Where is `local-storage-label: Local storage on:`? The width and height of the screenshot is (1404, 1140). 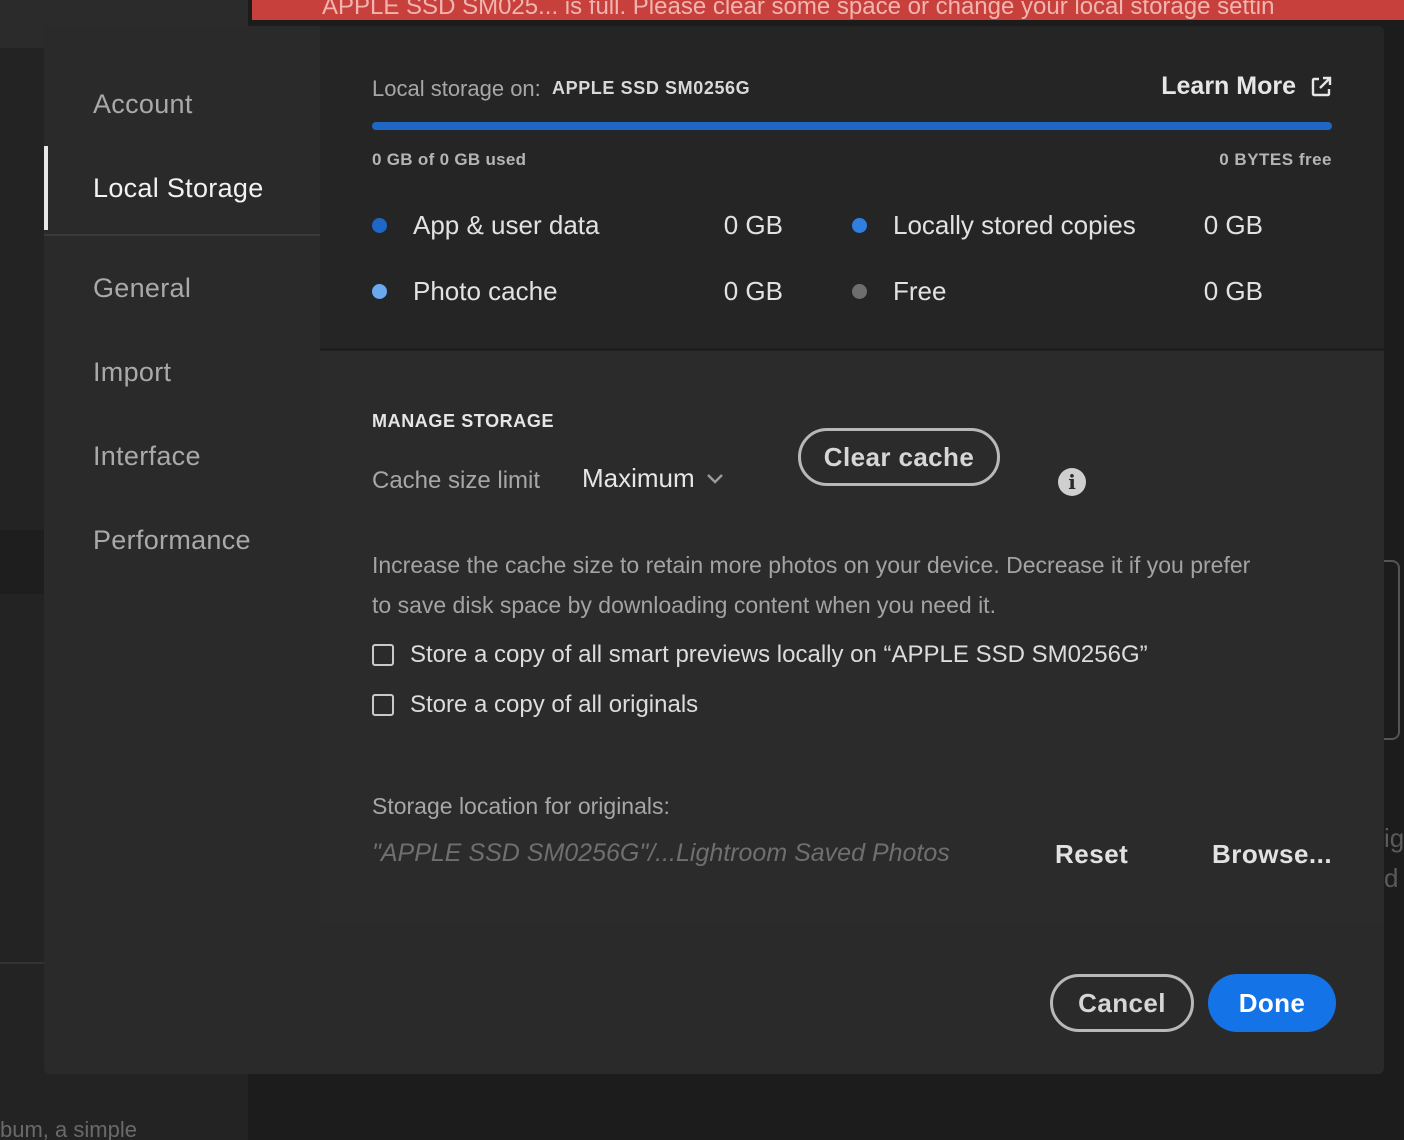 local-storage-label: Local storage on: is located at coordinates (456, 88).